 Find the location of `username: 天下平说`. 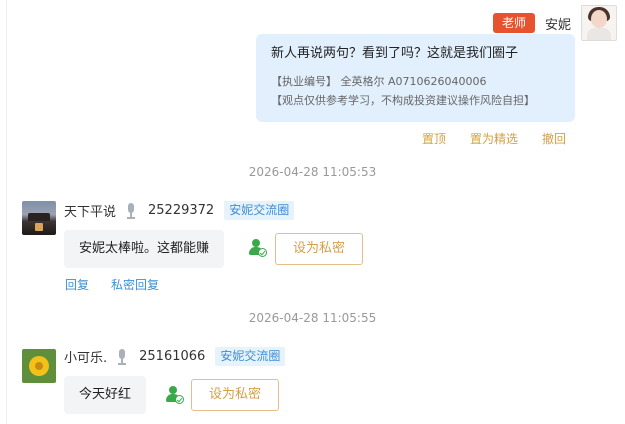

username: 天下平说 is located at coordinates (90, 210).